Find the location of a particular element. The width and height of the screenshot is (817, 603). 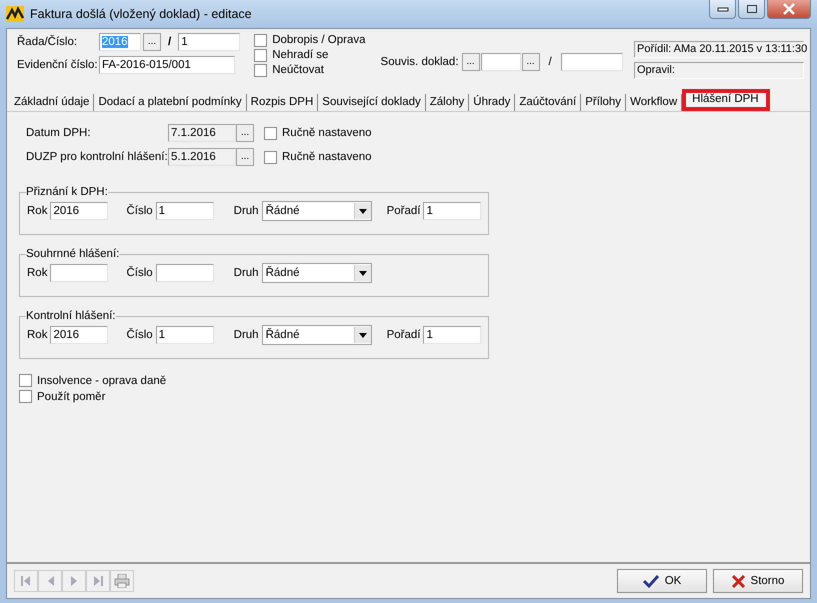

date-field: 7.1.2016 is located at coordinates (202, 133).